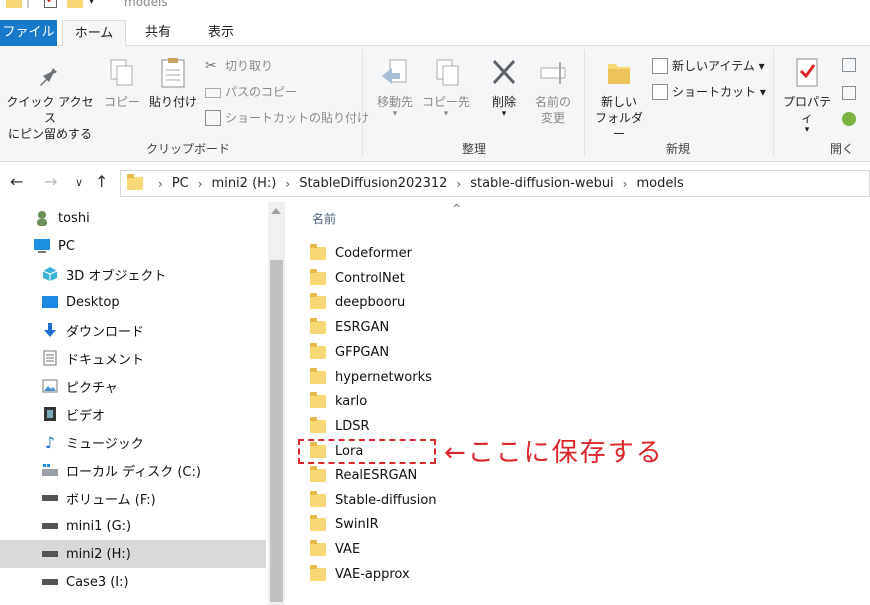  Describe the element at coordinates (357, 524) in the screenshot. I see `folder-name: SwinIR` at that location.